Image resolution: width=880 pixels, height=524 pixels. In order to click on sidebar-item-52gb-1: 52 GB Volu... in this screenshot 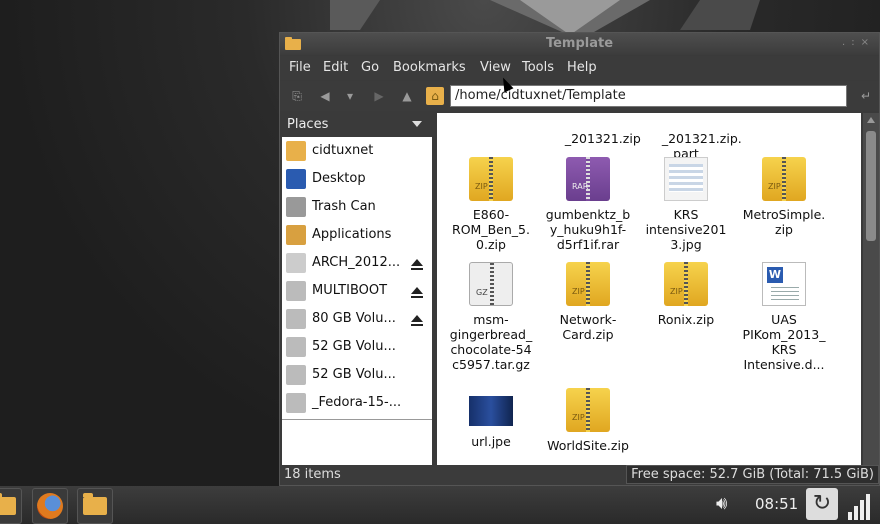, I will do `click(357, 348)`.